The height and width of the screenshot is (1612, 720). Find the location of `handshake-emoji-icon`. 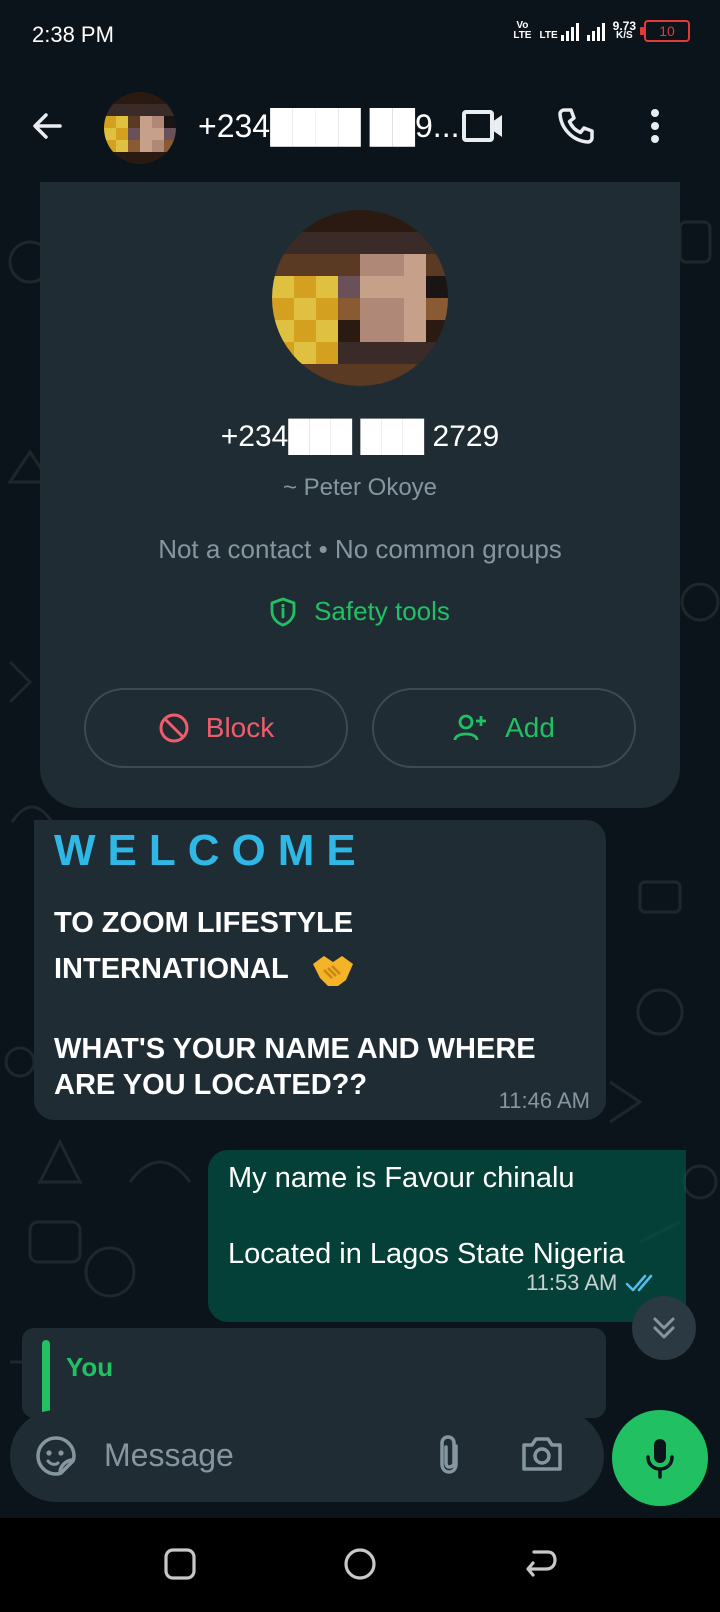

handshake-emoji-icon is located at coordinates (333, 971).